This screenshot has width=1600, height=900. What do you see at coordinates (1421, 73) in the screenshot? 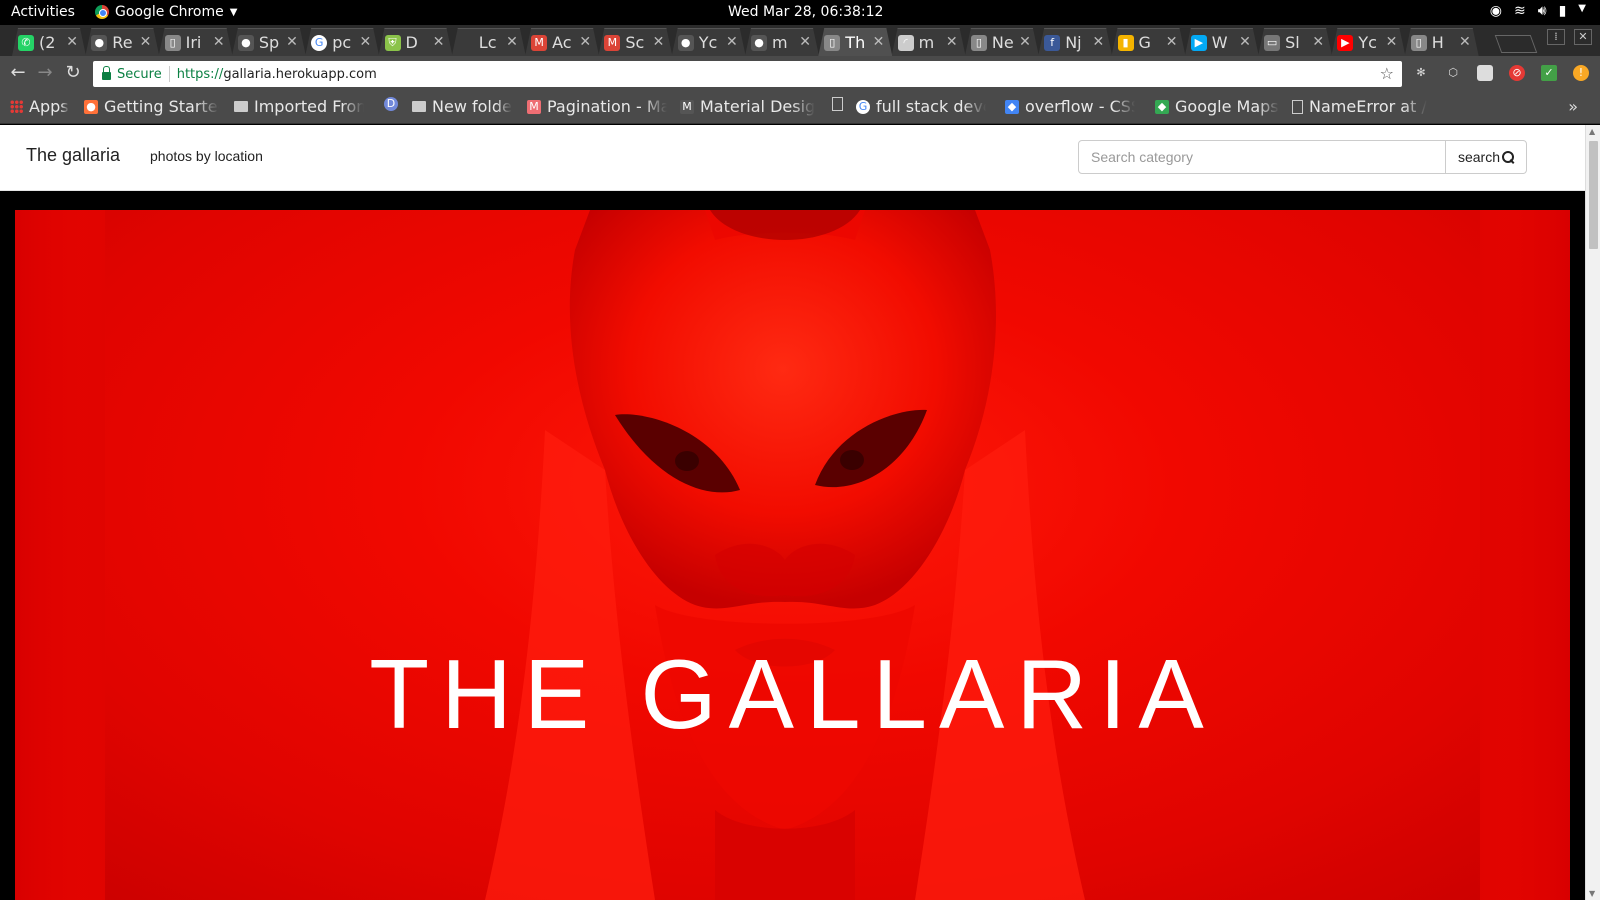
I see `extension-paw-icon: ✻` at bounding box center [1421, 73].